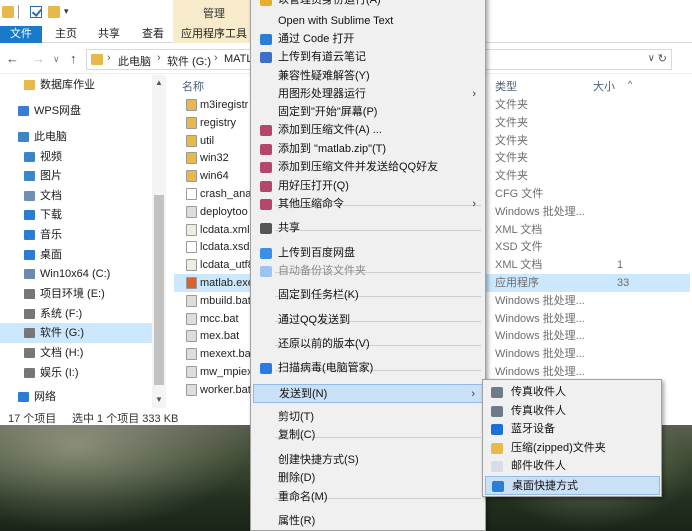  I want to click on send-to-item: 邮件收件人, so click(572, 466).